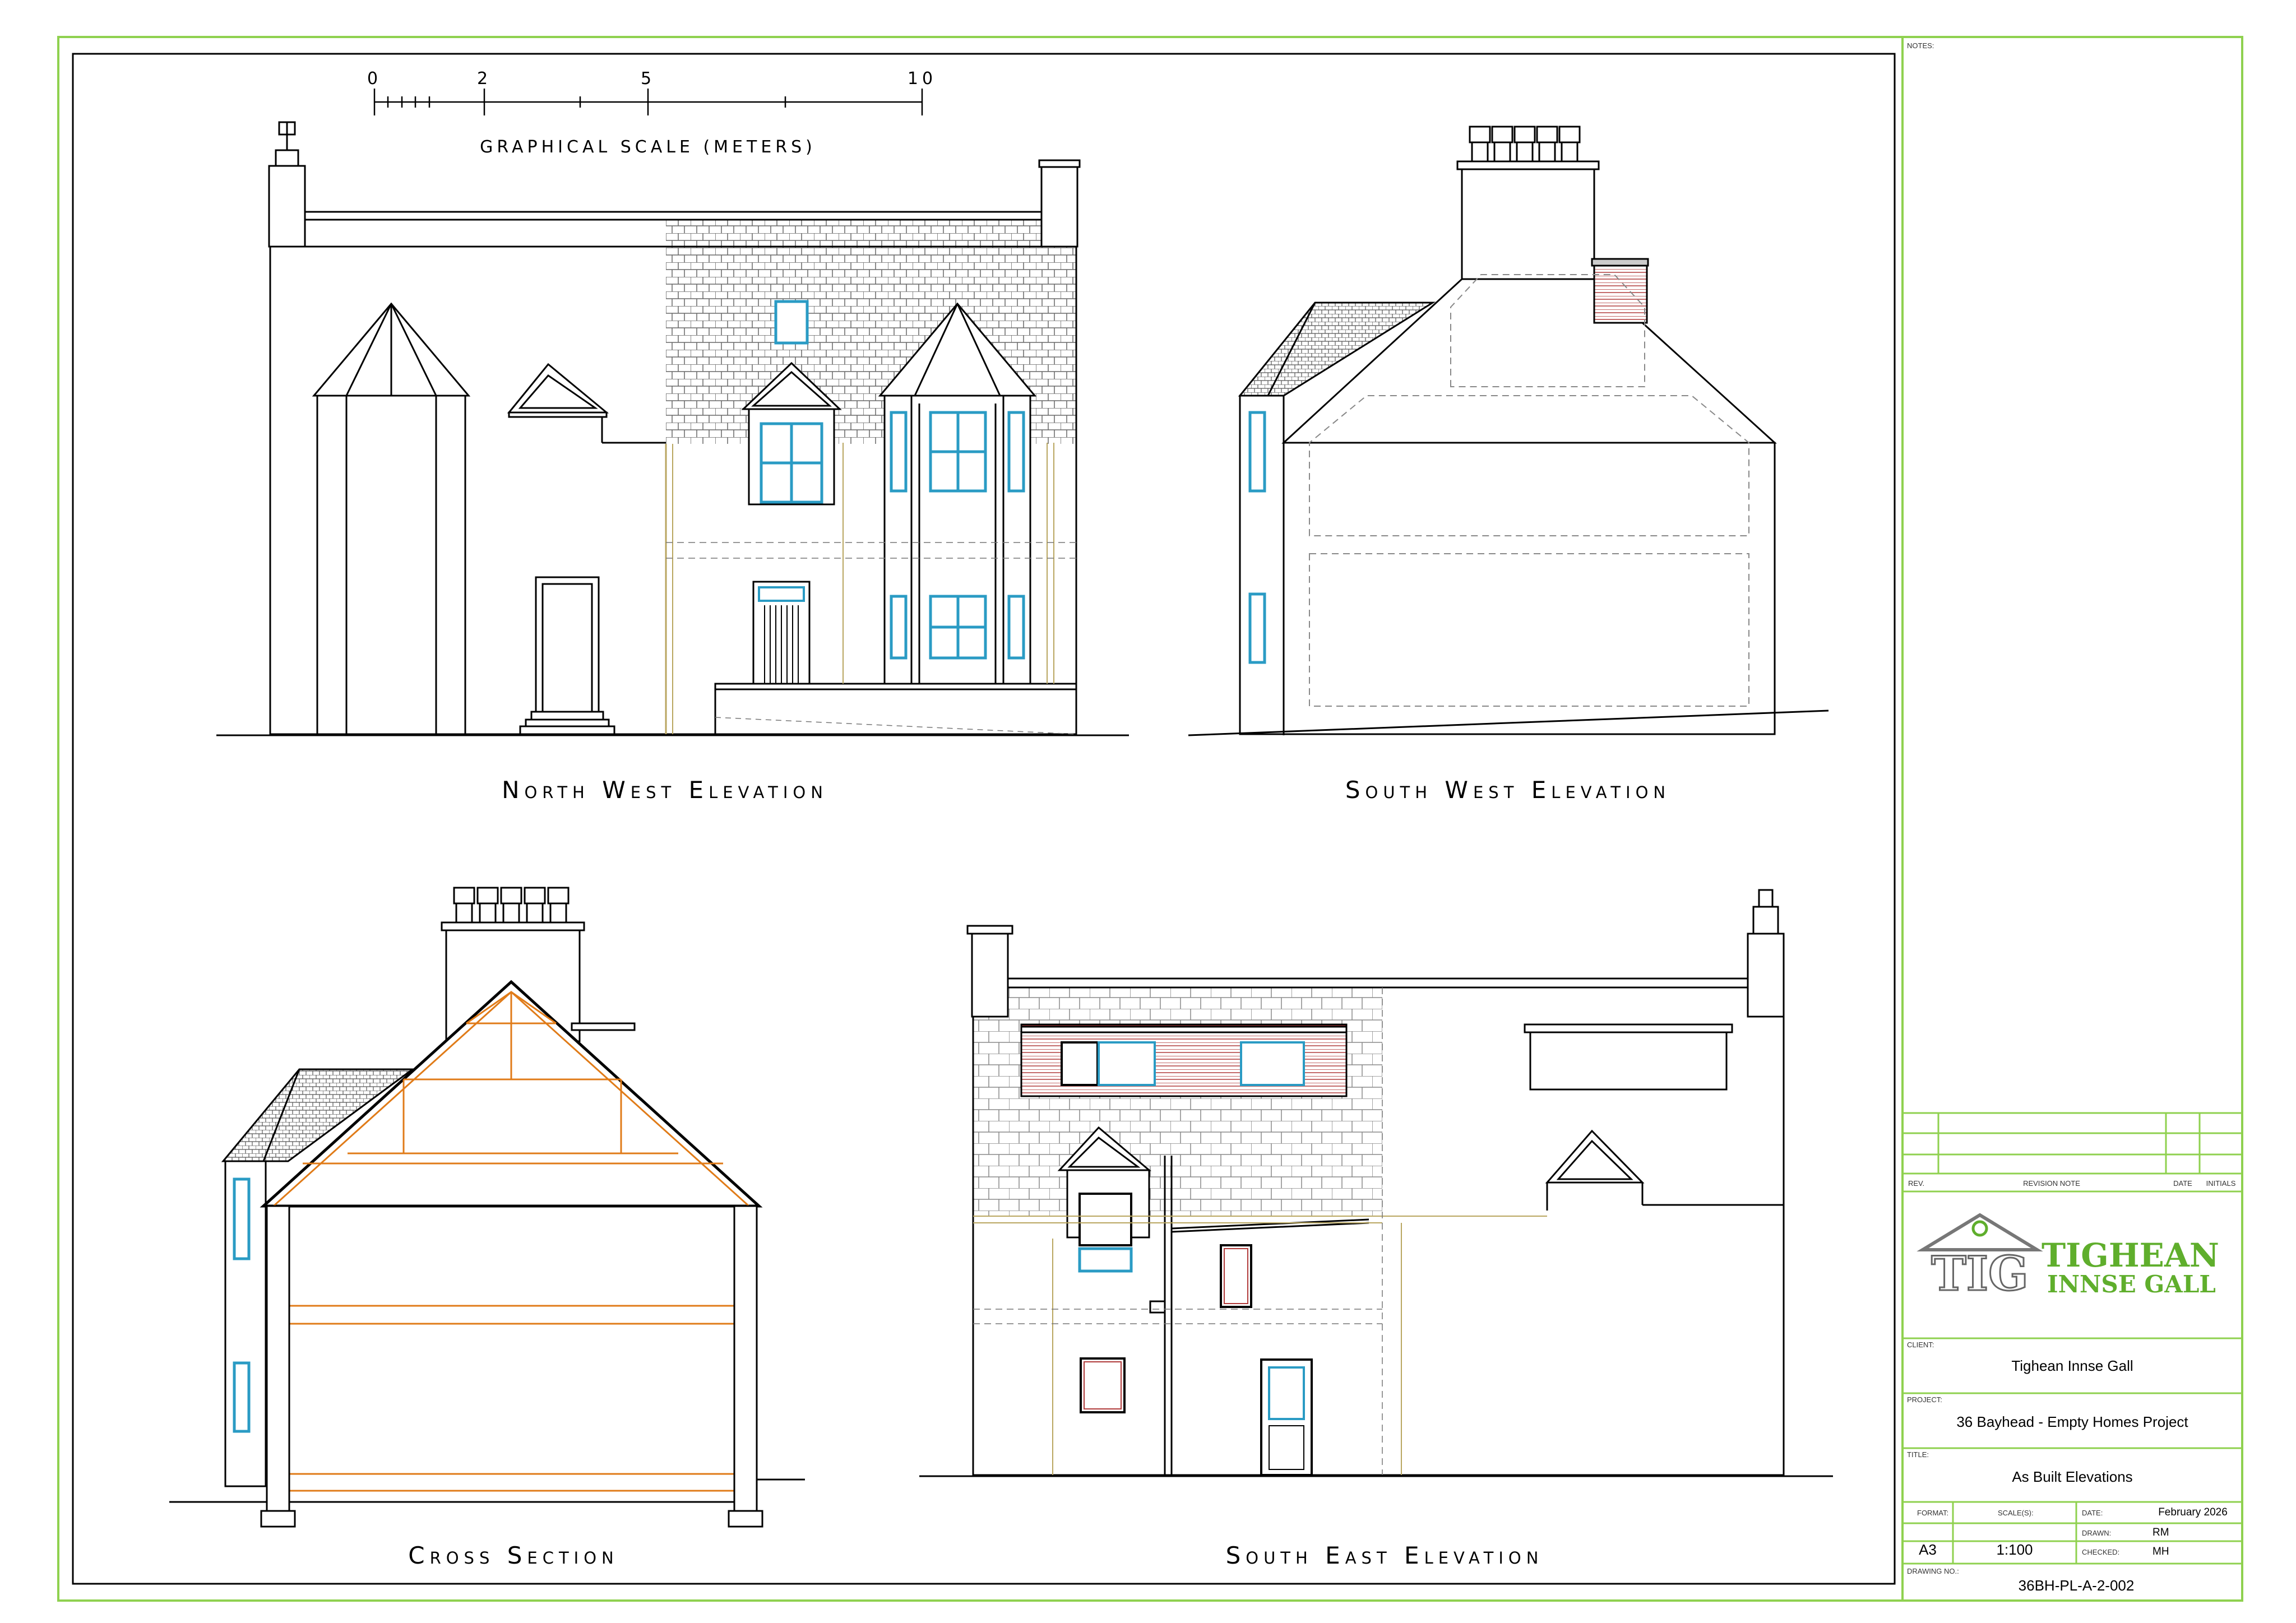 The width and height of the screenshot is (2296, 1623). What do you see at coordinates (1528, 224) in the screenshot?
I see `sw-chimney` at bounding box center [1528, 224].